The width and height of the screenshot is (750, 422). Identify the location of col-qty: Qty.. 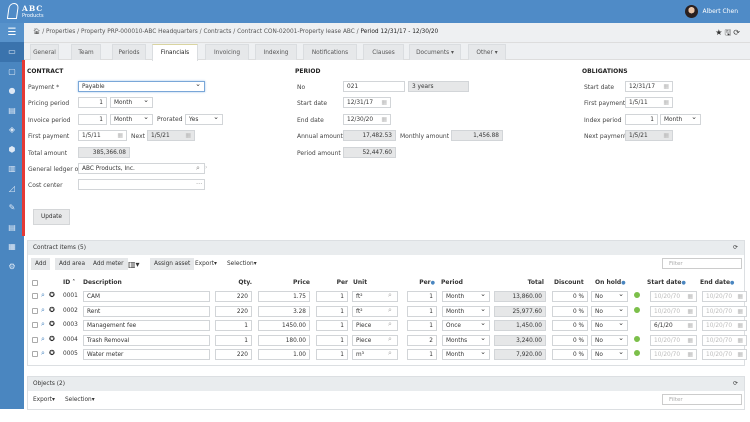
(233, 282).